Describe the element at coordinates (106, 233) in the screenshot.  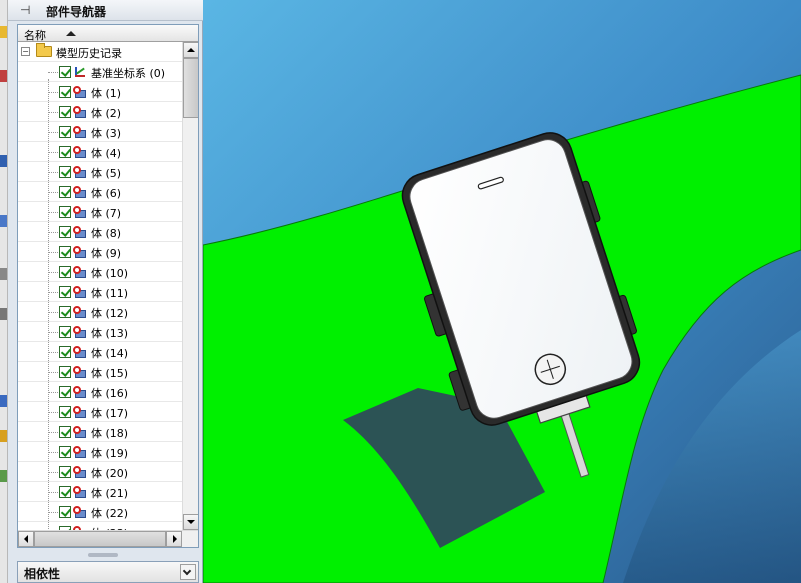
I see `tree-node-label: 体 (8)` at that location.